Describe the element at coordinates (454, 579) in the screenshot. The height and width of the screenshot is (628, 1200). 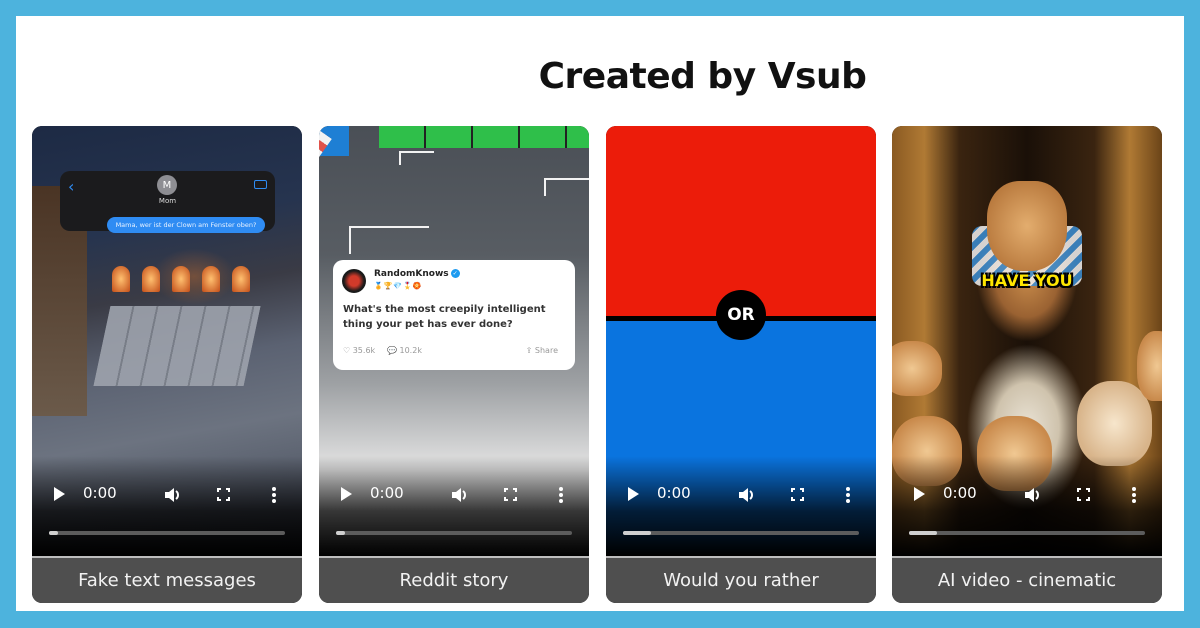
I see `card-label: Reddit story` at that location.